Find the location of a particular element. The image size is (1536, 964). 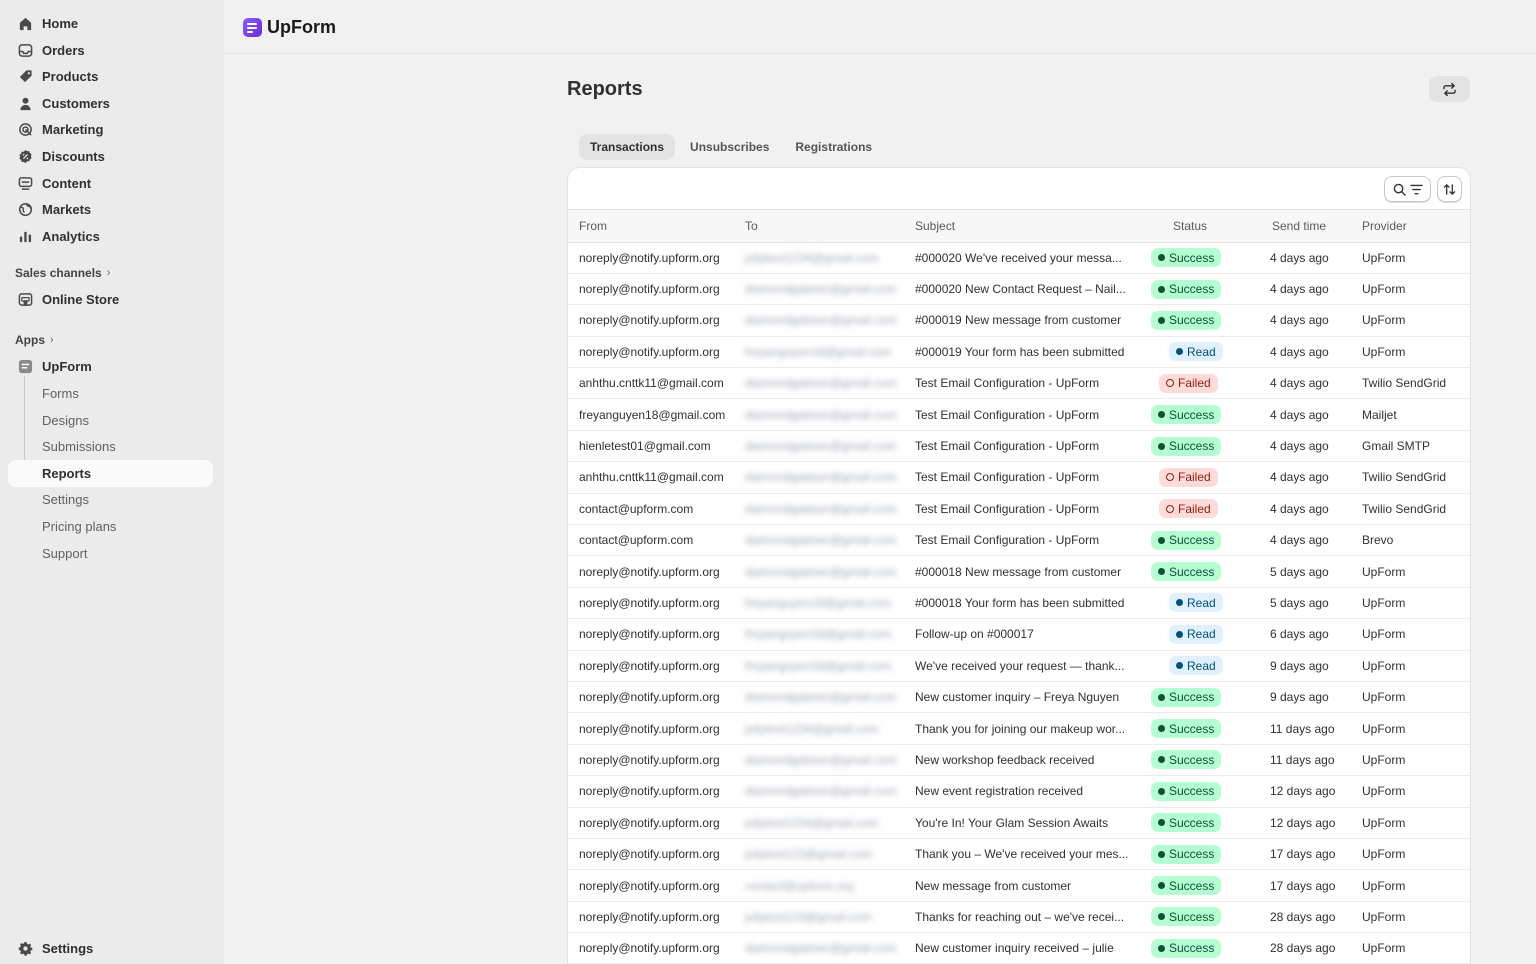

sidebar-item-content: Content is located at coordinates (110, 183).